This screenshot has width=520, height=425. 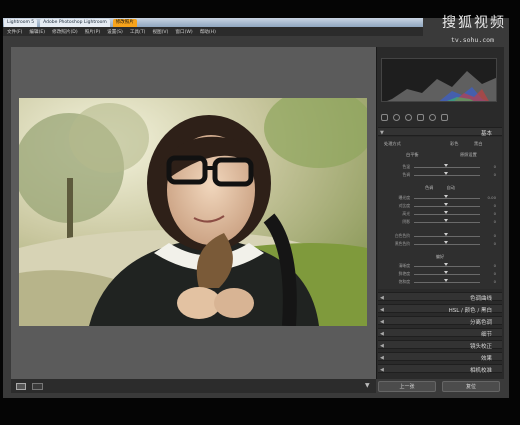 I want to click on section-label: 效果, so click(x=486, y=359).